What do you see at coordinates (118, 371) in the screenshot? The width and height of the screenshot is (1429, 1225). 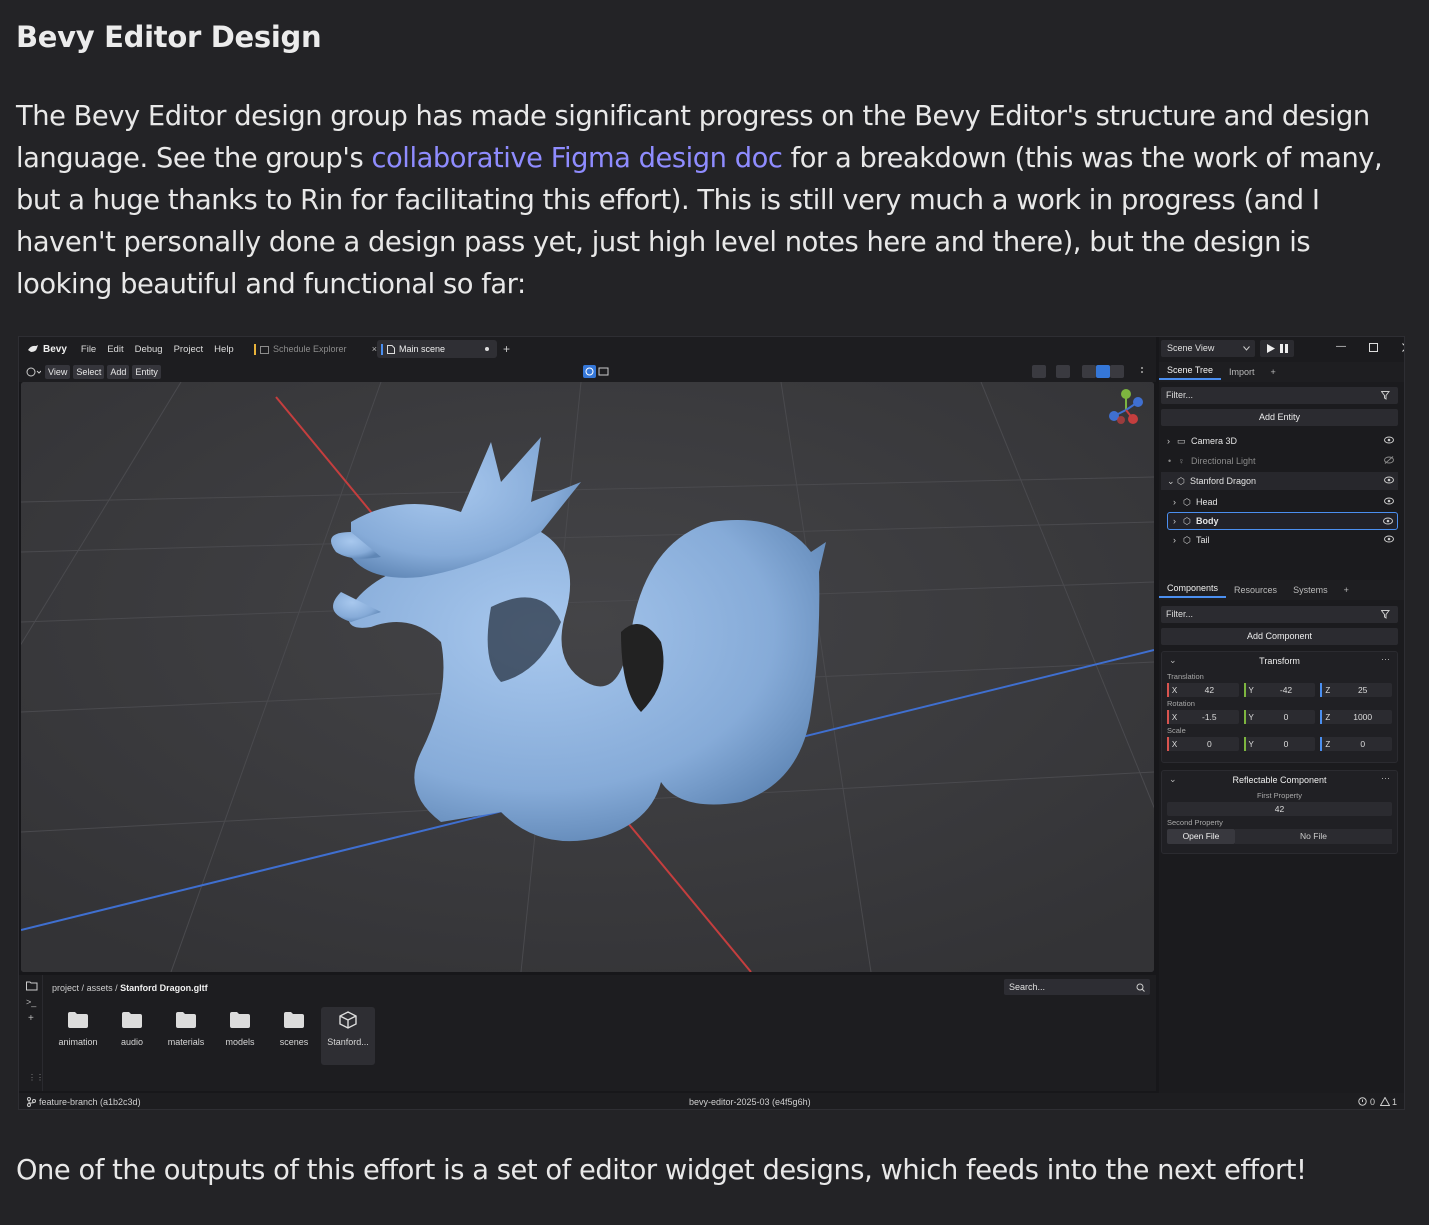 I see `toolbar-add-button: Add` at bounding box center [118, 371].